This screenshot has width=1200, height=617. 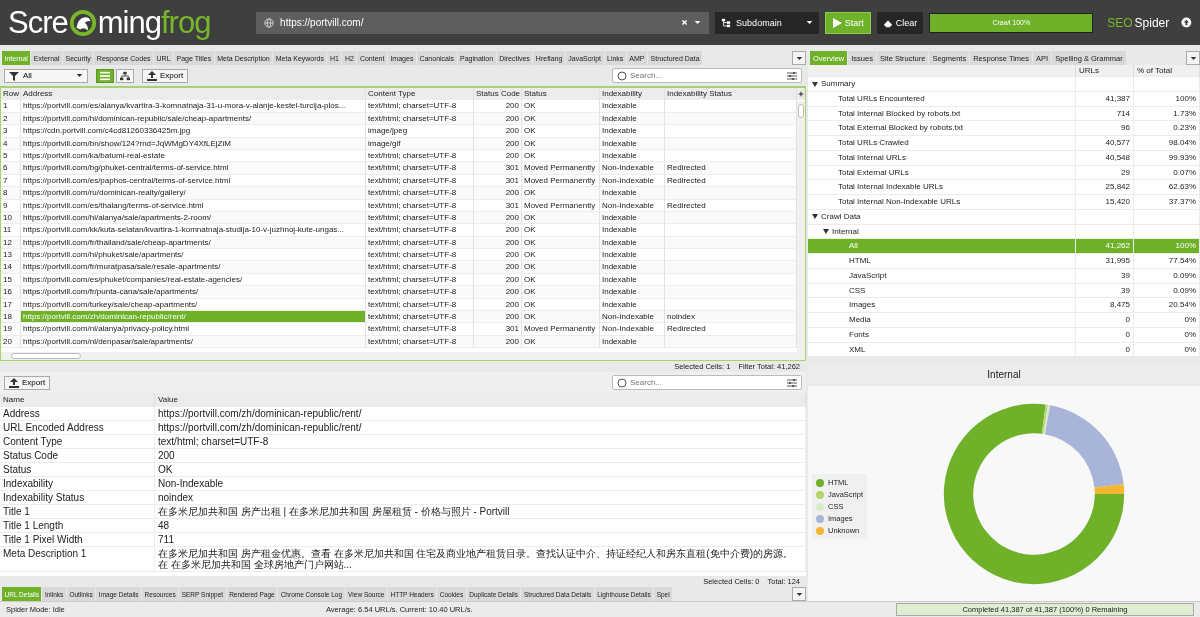 What do you see at coordinates (841, 216) in the screenshot?
I see `tree-label: Crawl Data` at bounding box center [841, 216].